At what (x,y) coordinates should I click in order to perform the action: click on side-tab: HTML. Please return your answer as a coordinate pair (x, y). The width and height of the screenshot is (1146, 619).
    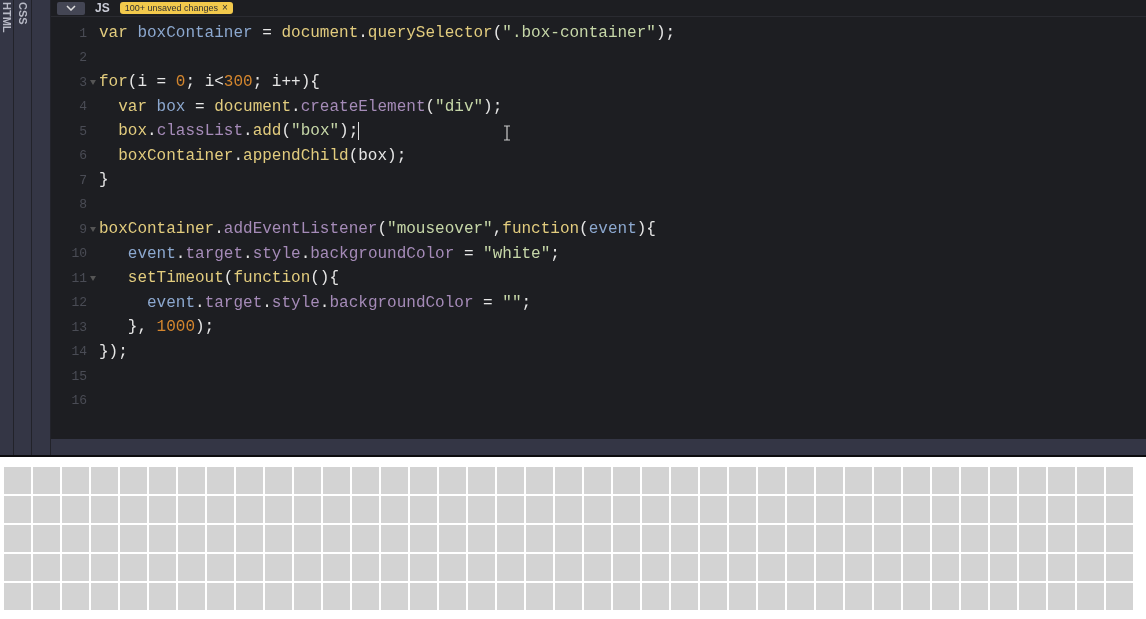
    Looking at the image, I should click on (7, 227).